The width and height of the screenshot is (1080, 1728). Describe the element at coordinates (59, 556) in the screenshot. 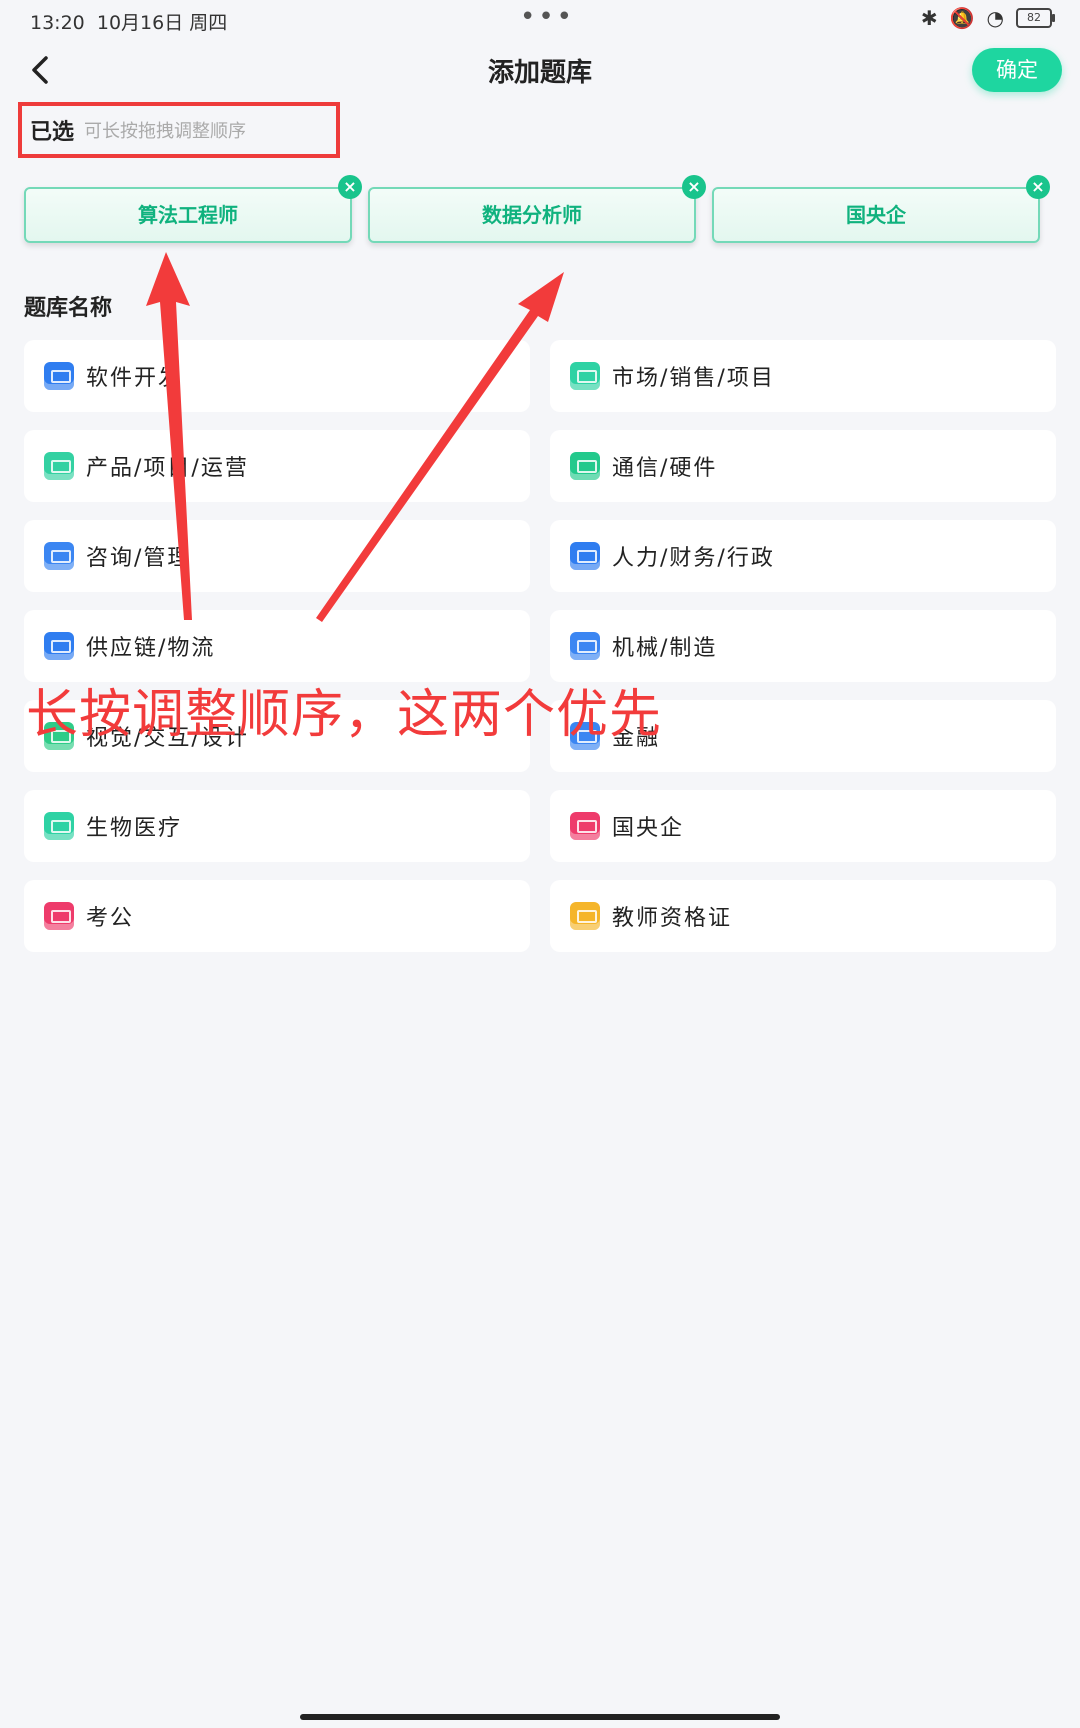

I see `list-icon` at that location.